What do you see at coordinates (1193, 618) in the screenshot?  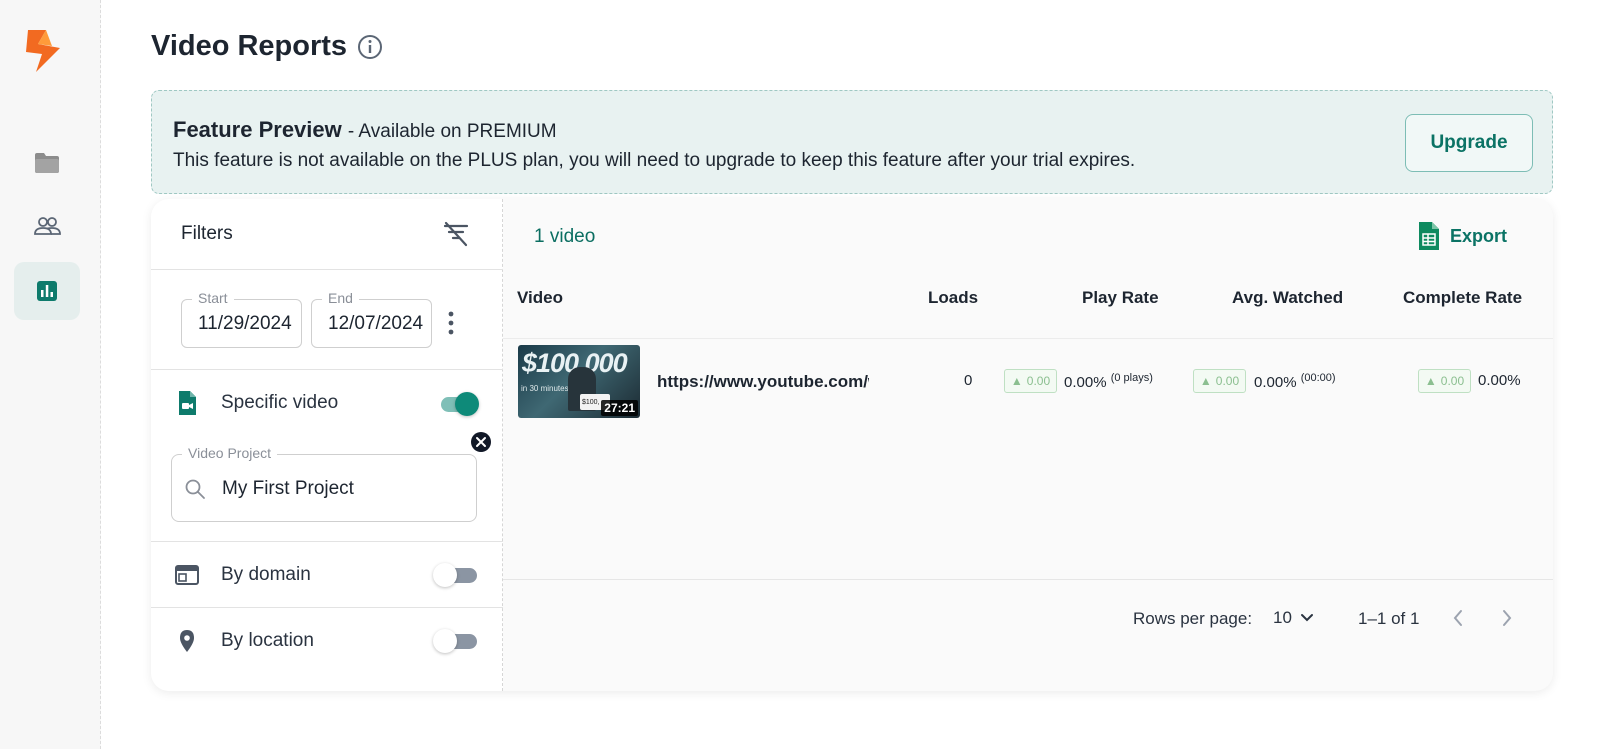 I see `rows-per-page-label: Rows per page:` at bounding box center [1193, 618].